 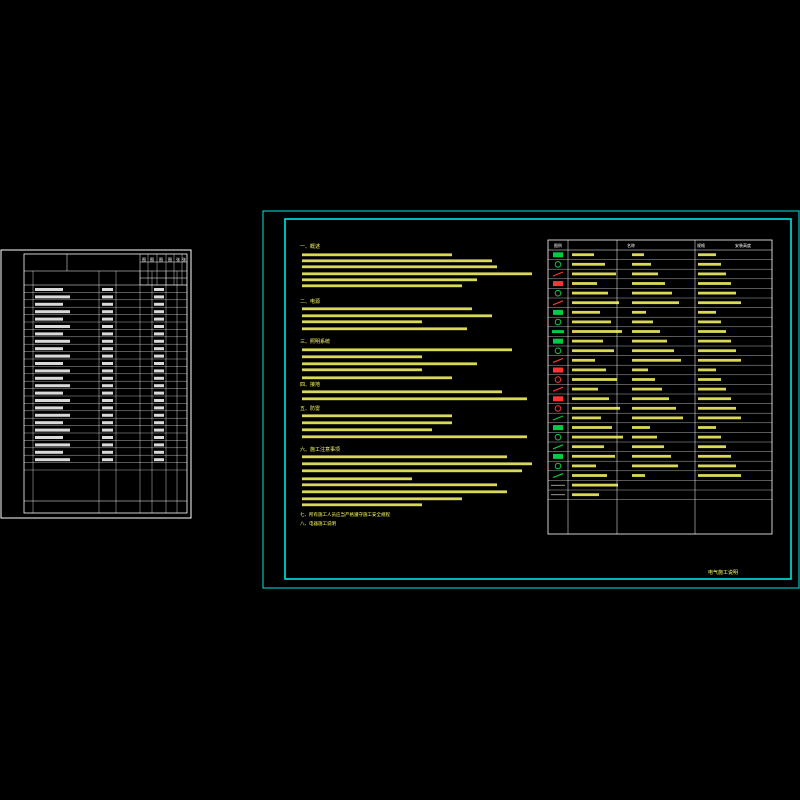 What do you see at coordinates (345, 514) in the screenshot?
I see `notes-tail-line: 七、所有施工人员应当严格遵守施工安全规程` at bounding box center [345, 514].